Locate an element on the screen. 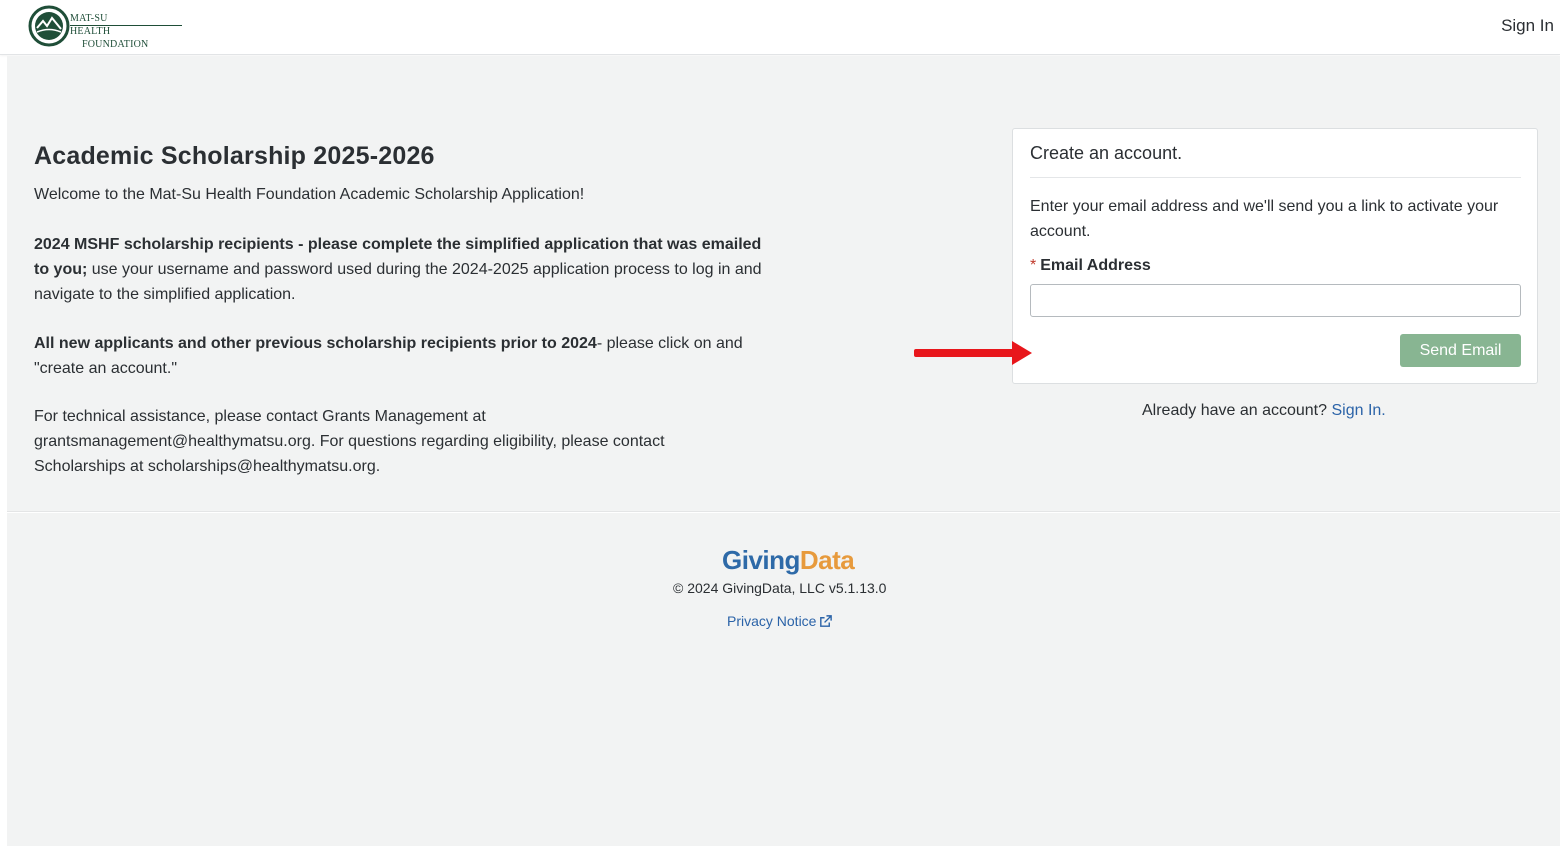 The image size is (1560, 846). sign-in-prompt-text: Already have an account? is located at coordinates (1237, 410).